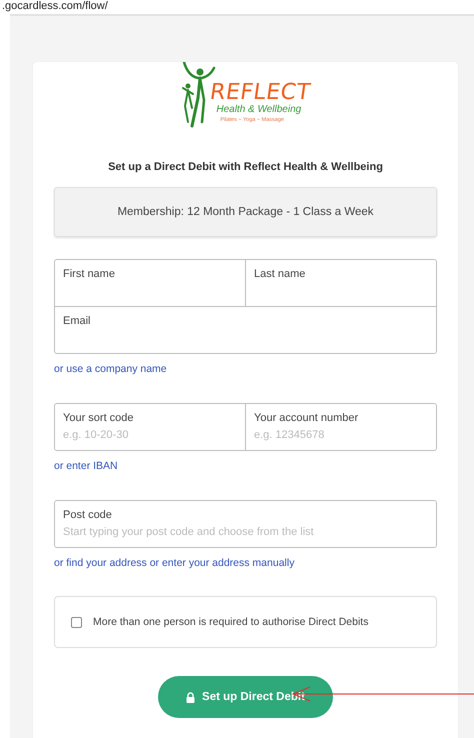  What do you see at coordinates (259, 110) in the screenshot?
I see `logo-subtitle: Health & Wellbeing` at bounding box center [259, 110].